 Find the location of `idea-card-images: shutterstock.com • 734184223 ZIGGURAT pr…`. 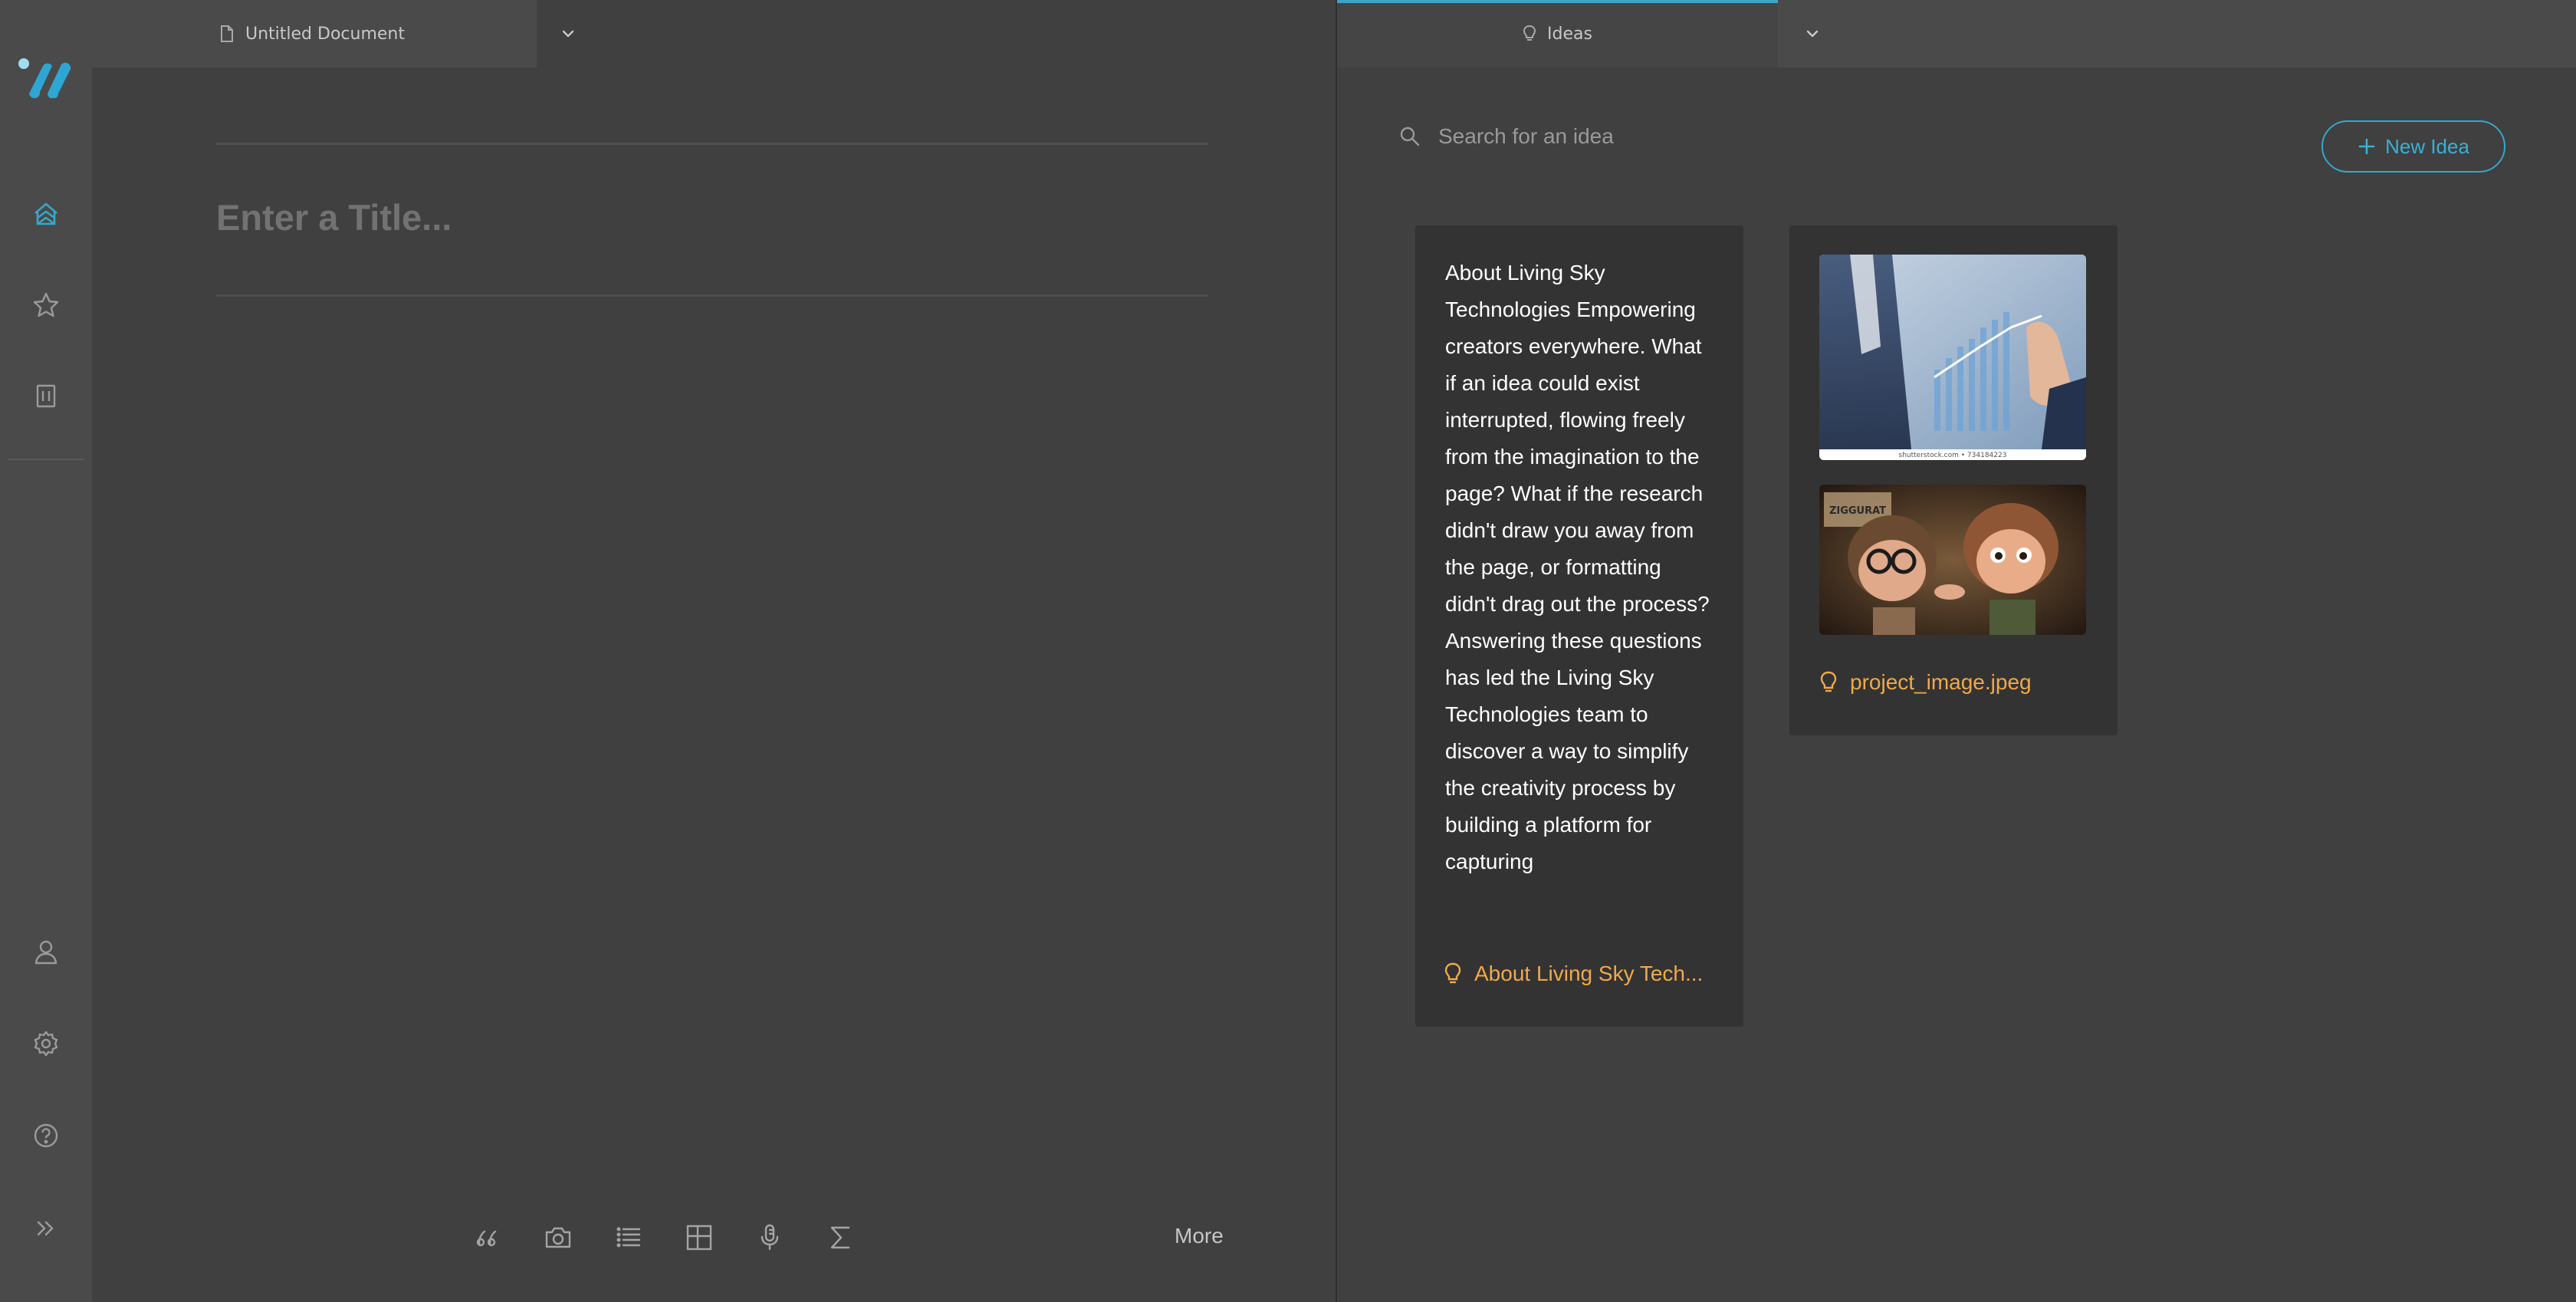

idea-card-images: shutterstock.com • 734184223 ZIGGURAT pr… is located at coordinates (1953, 480).